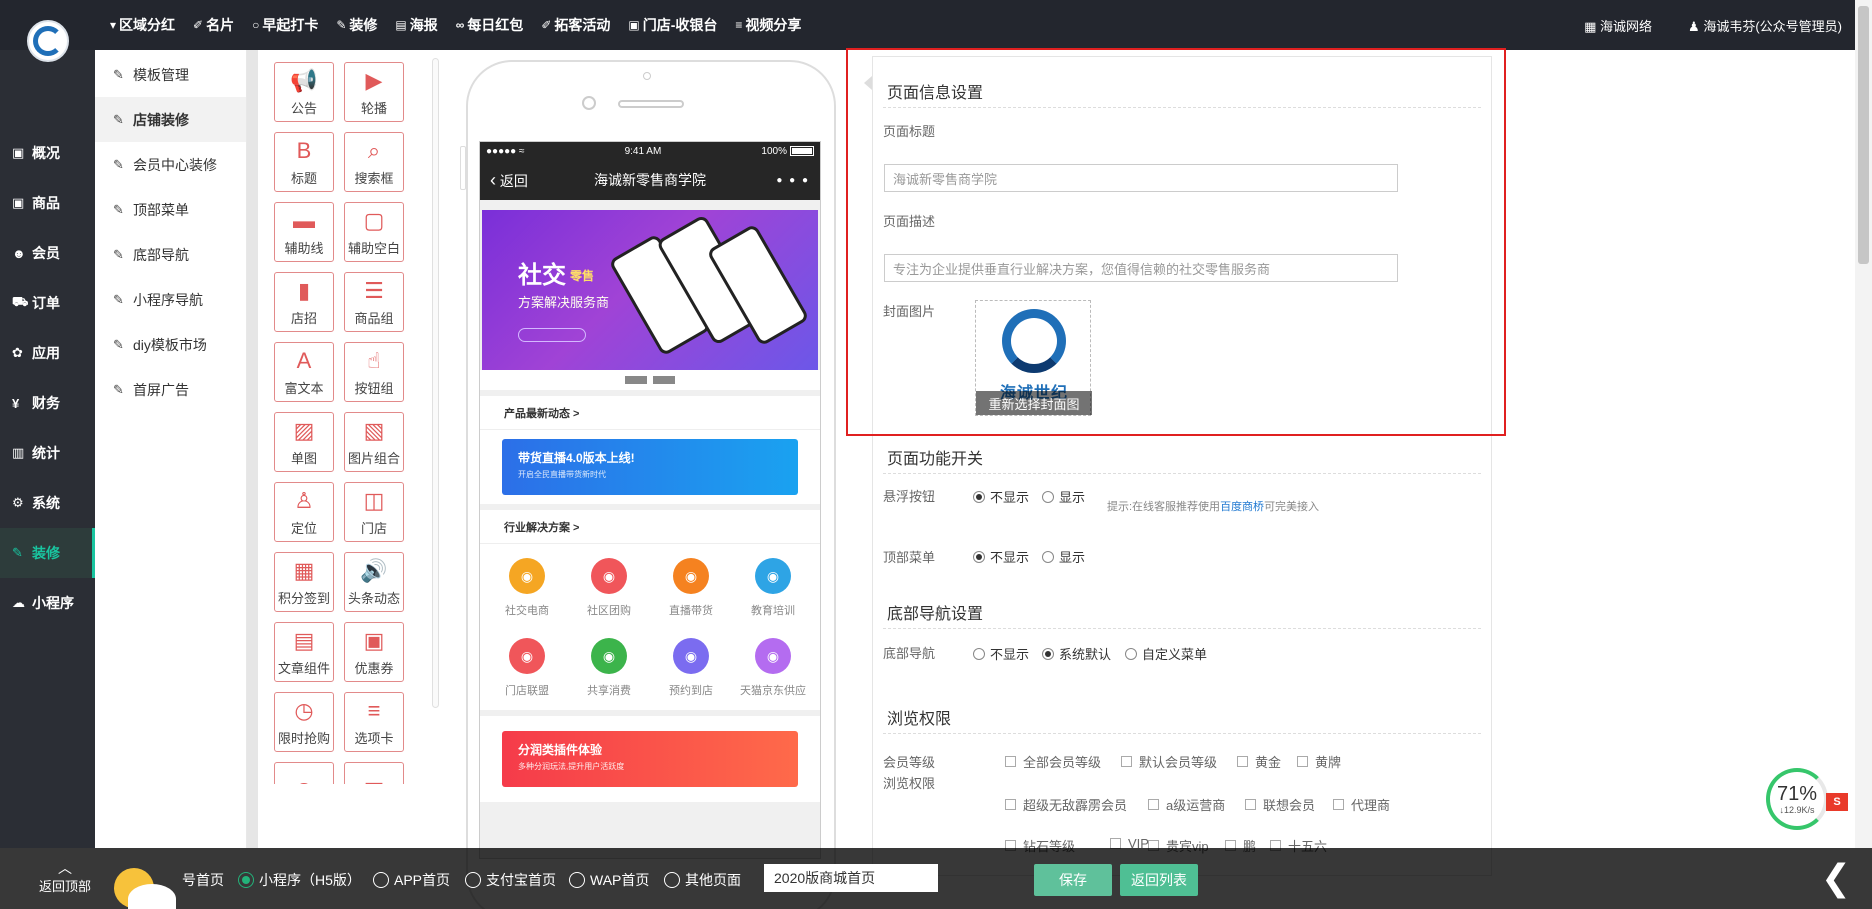  I want to click on bottomnav-custom-radio: 自定义菜单, so click(1166, 653).